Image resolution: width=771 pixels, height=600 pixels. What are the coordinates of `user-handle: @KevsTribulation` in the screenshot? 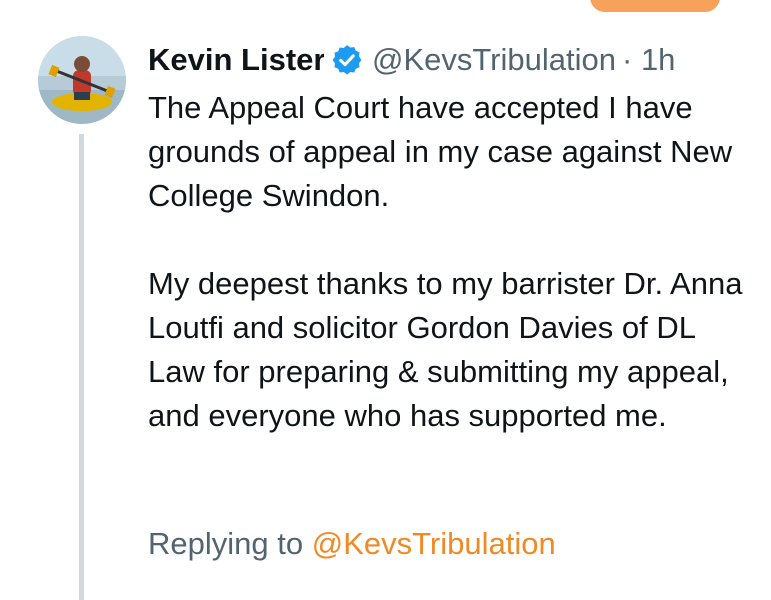 It's located at (494, 60).